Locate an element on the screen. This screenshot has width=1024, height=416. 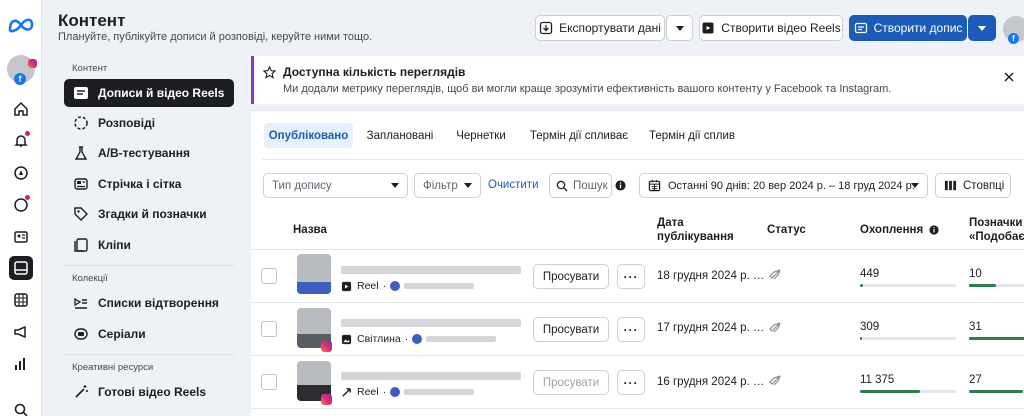
reach-value: 309 is located at coordinates (870, 327).